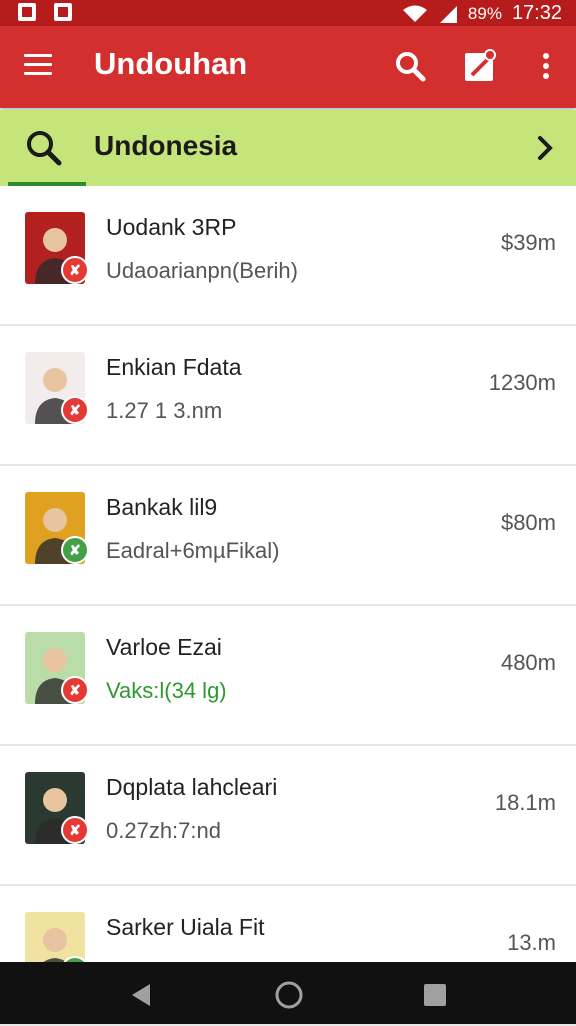  What do you see at coordinates (484, 13) in the screenshot?
I see `battery-level: 89%` at bounding box center [484, 13].